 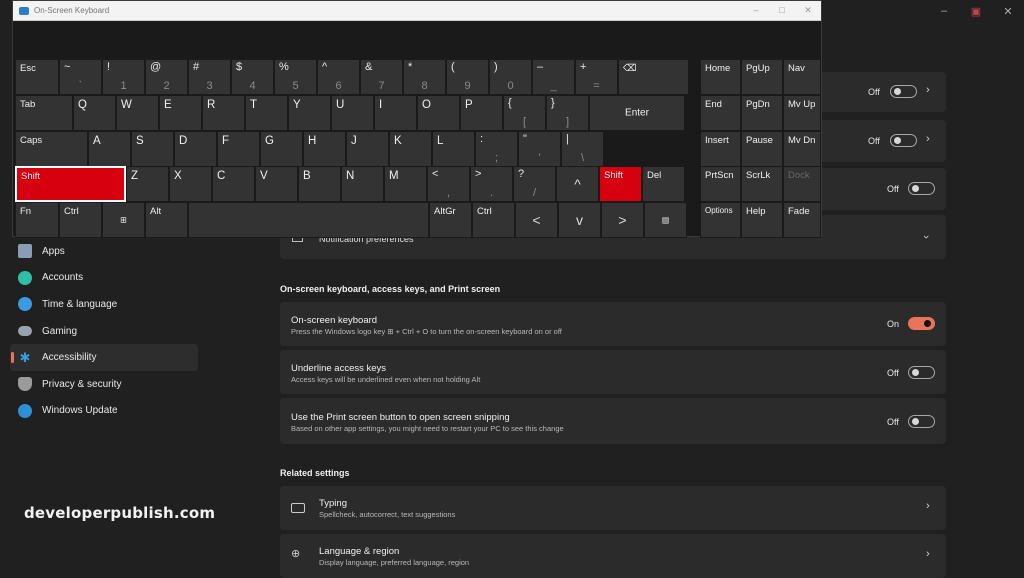 What do you see at coordinates (152, 149) in the screenshot?
I see `key-s: S` at bounding box center [152, 149].